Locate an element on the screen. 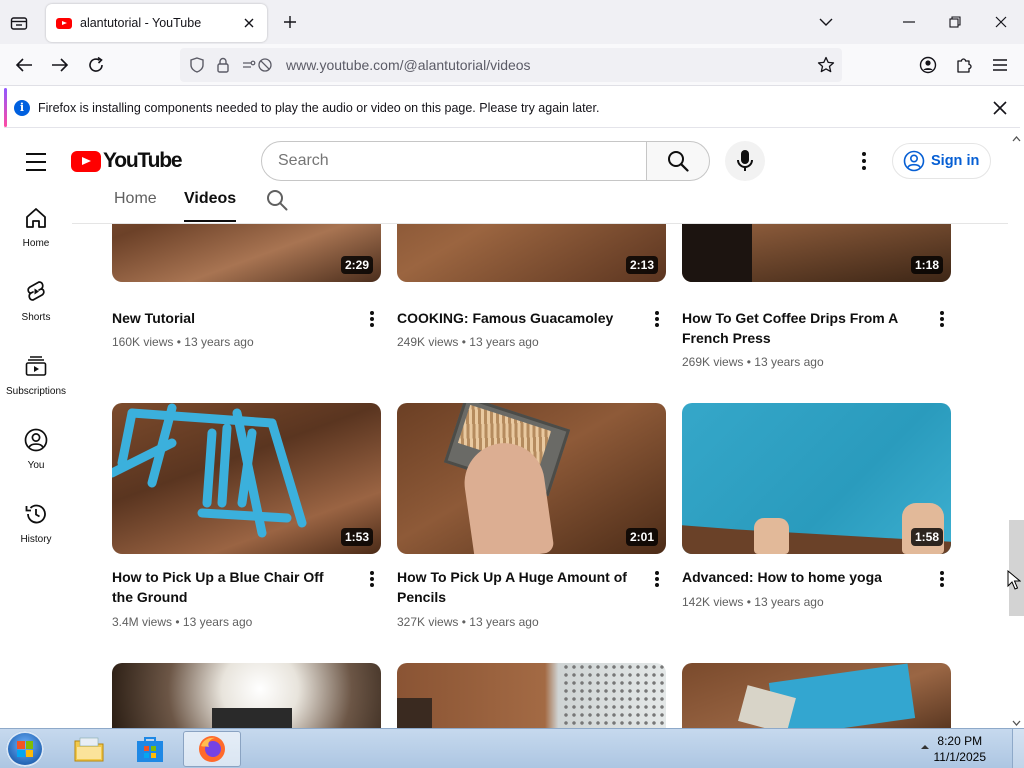 The height and width of the screenshot is (768, 1024). new-tab-icon is located at coordinates (290, 22).